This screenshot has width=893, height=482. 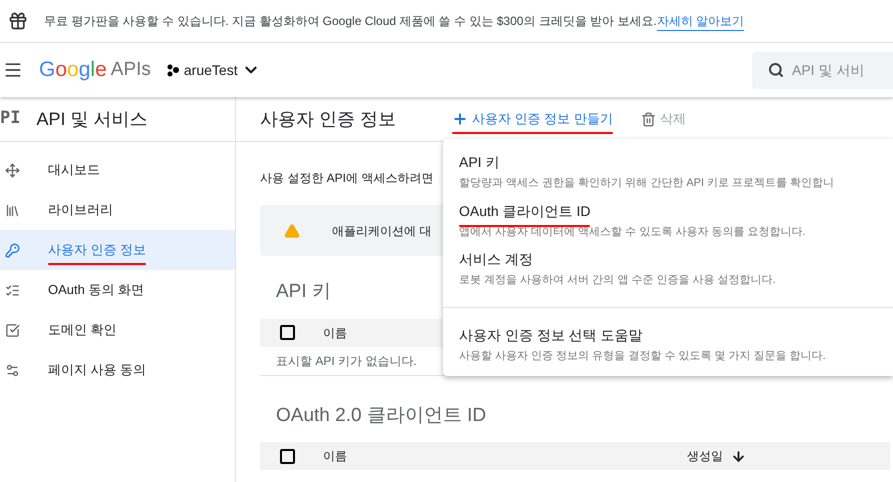 What do you see at coordinates (10, 118) in the screenshot?
I see `api-label: PI` at bounding box center [10, 118].